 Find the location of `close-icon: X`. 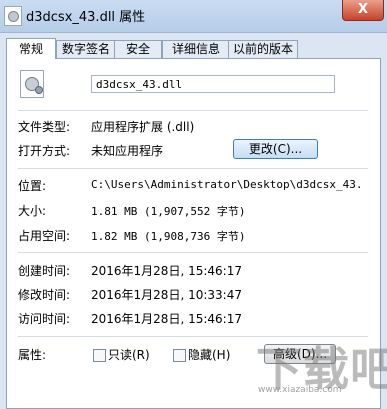

close-icon: X is located at coordinates (363, 9).